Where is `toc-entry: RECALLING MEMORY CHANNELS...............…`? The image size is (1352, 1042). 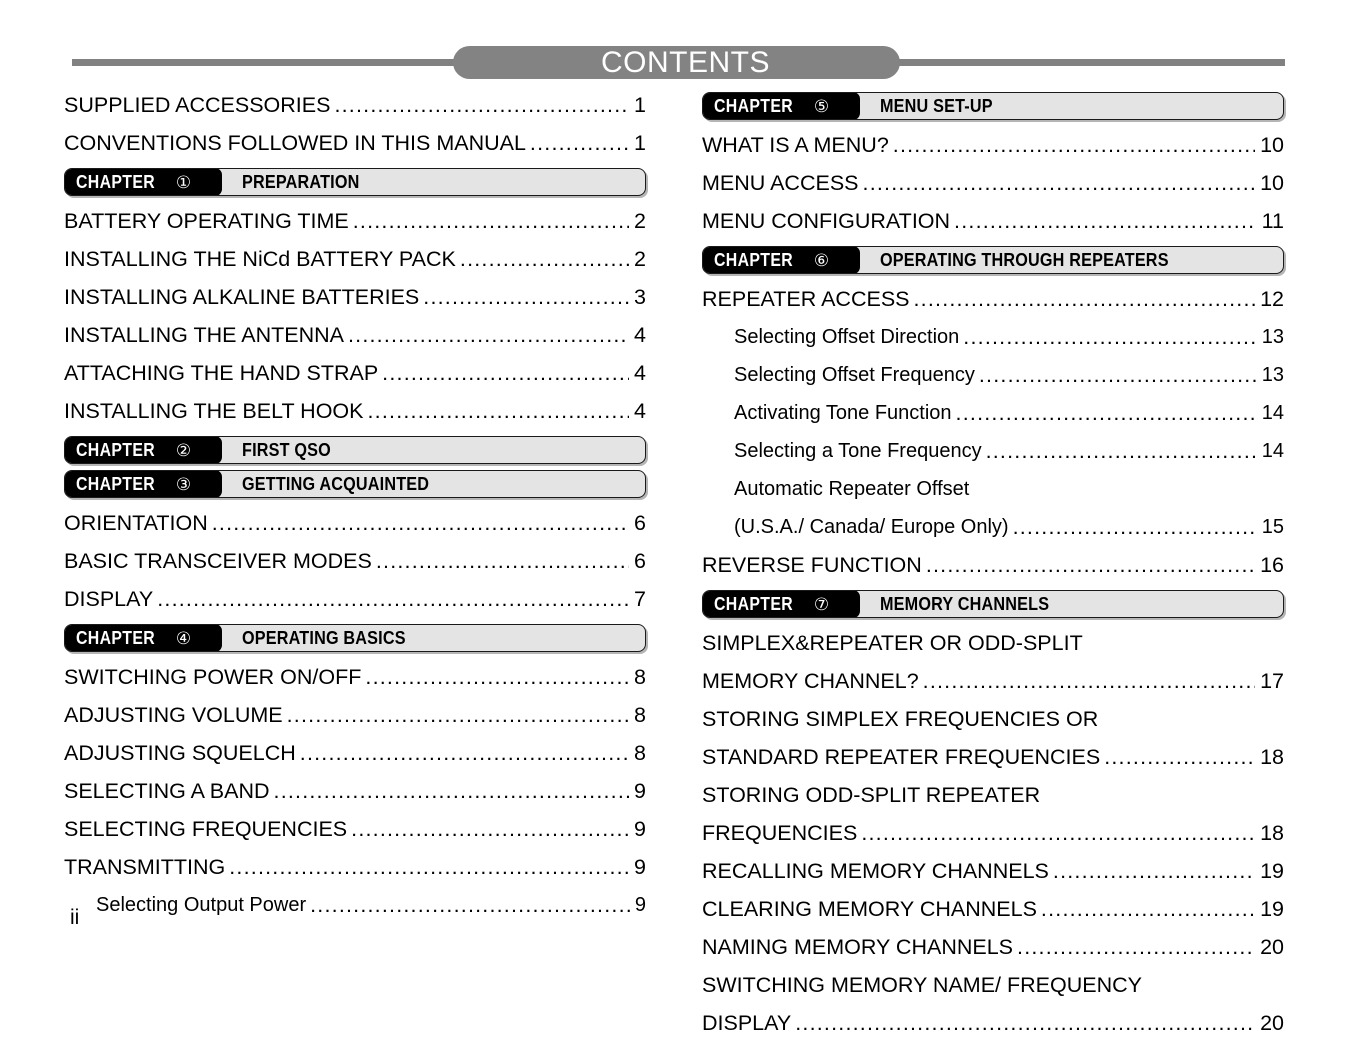 toc-entry: RECALLING MEMORY CHANNELS...............… is located at coordinates (993, 871).